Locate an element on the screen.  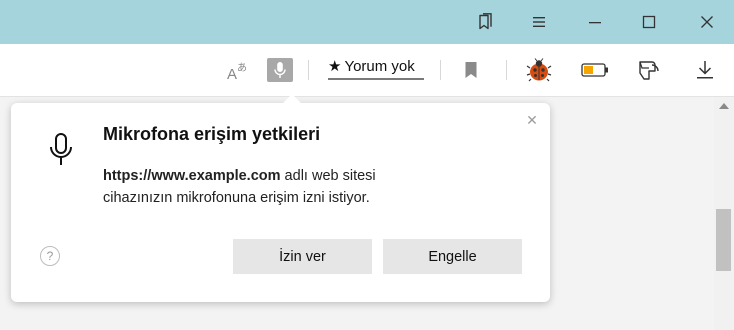
site-url: https://www.example.com is located at coordinates (192, 176).